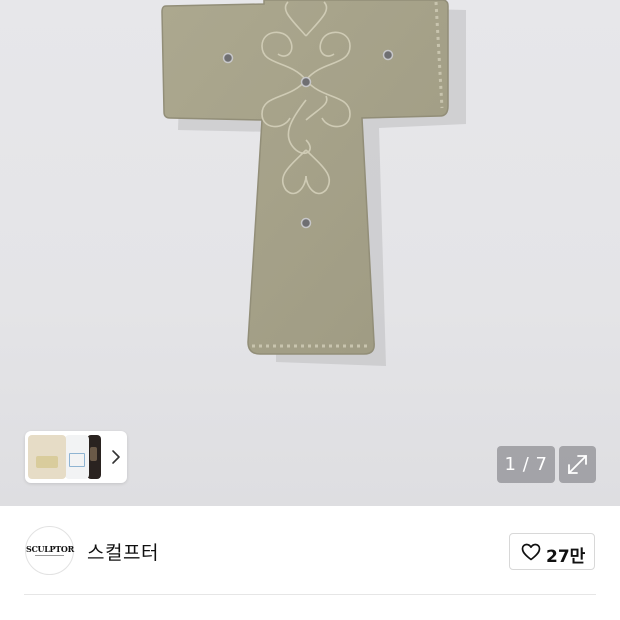  What do you see at coordinates (310, 551) in the screenshot?
I see `seller-row: SCULPTOR 스컬프터 27만` at bounding box center [310, 551].